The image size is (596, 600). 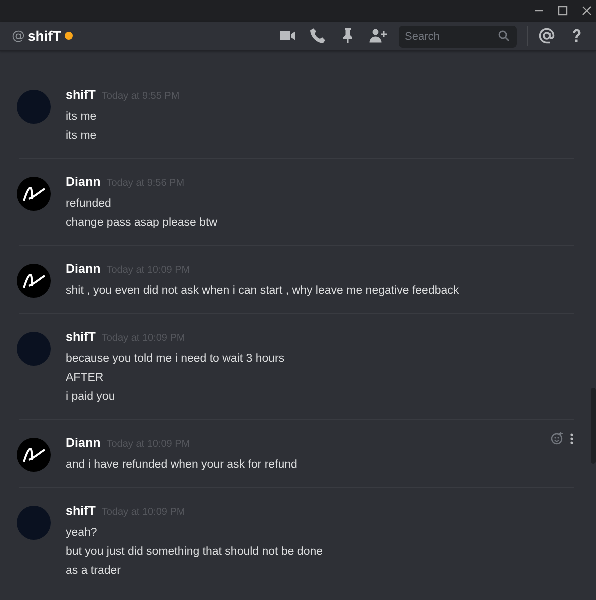 I want to click on message-text: change pass asap please btw, so click(x=142, y=223).